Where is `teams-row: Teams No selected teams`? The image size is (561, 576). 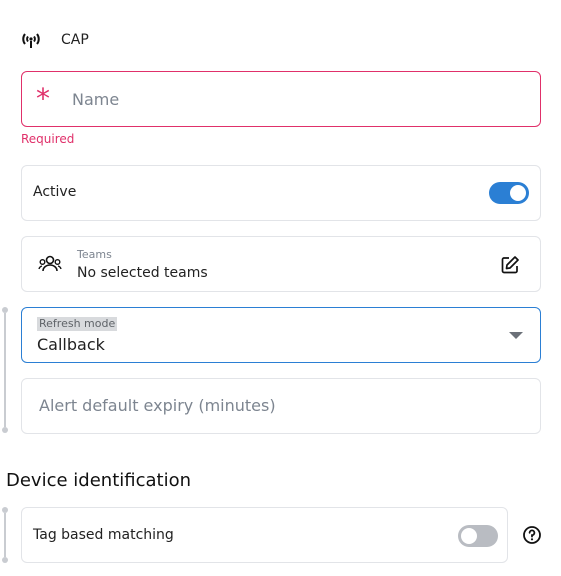 teams-row: Teams No selected teams is located at coordinates (281, 264).